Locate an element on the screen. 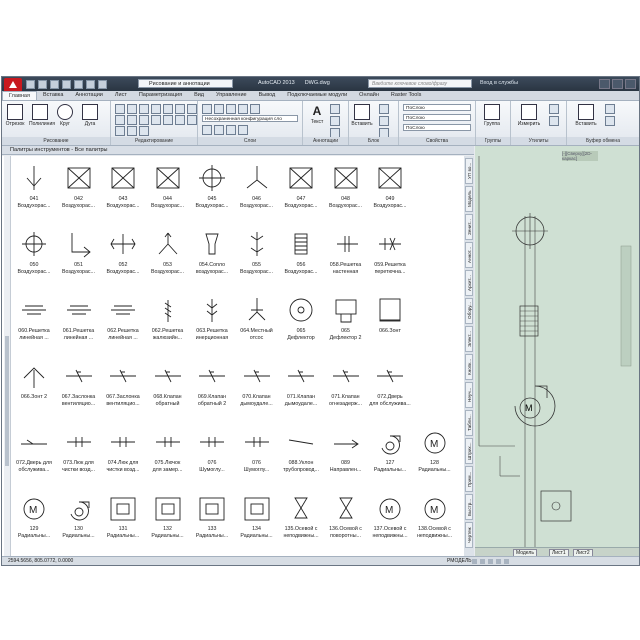 Image resolution: width=640 pixels, height=640 pixels. plot-icon is located at coordinates (102, 84).